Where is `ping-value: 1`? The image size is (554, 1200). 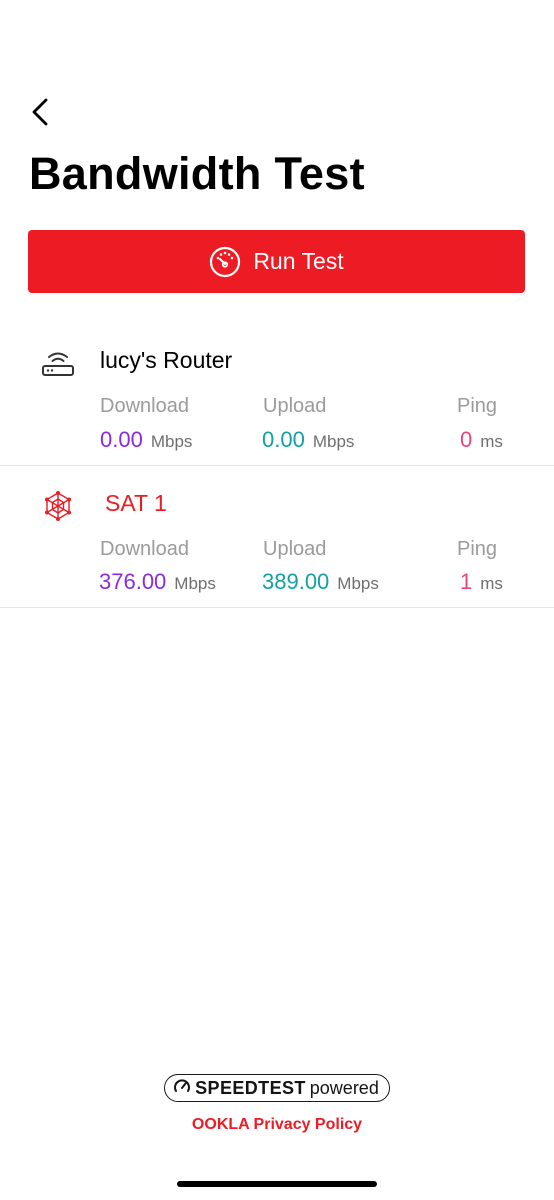
ping-value: 1 is located at coordinates (466, 581).